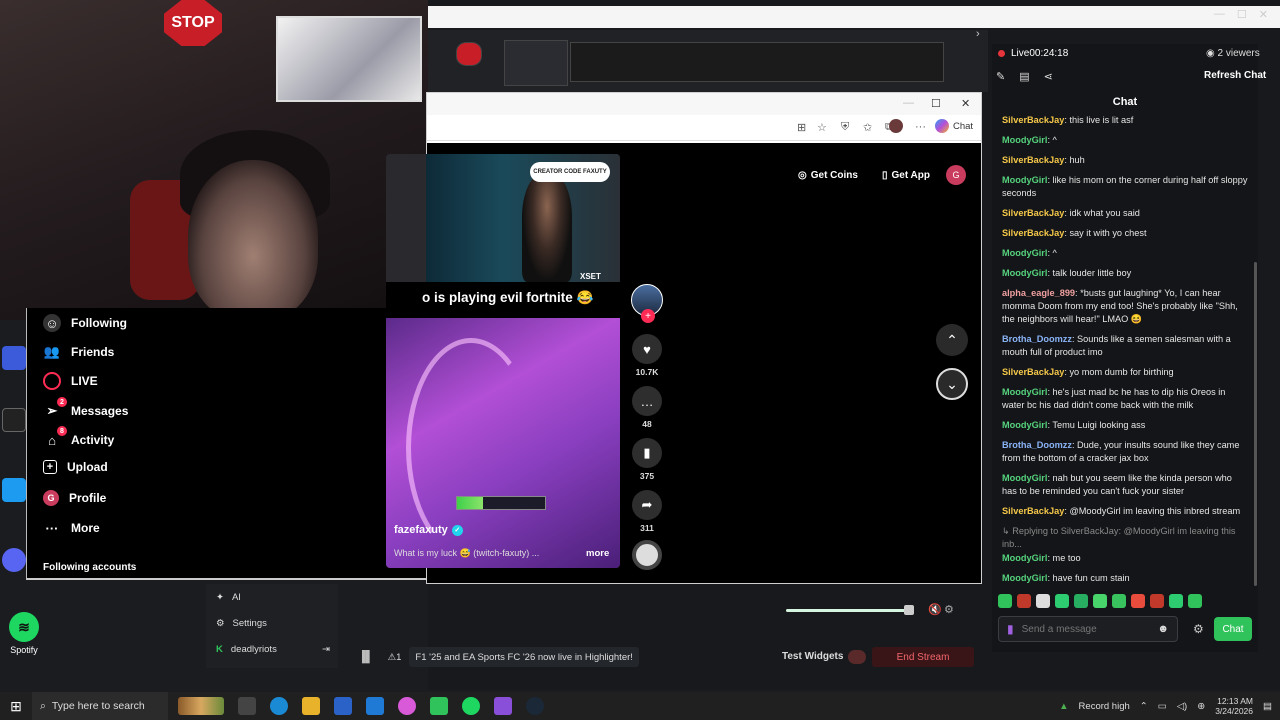 The width and height of the screenshot is (1280, 720). Describe the element at coordinates (375, 706) in the screenshot. I see `mail-icon` at that location.